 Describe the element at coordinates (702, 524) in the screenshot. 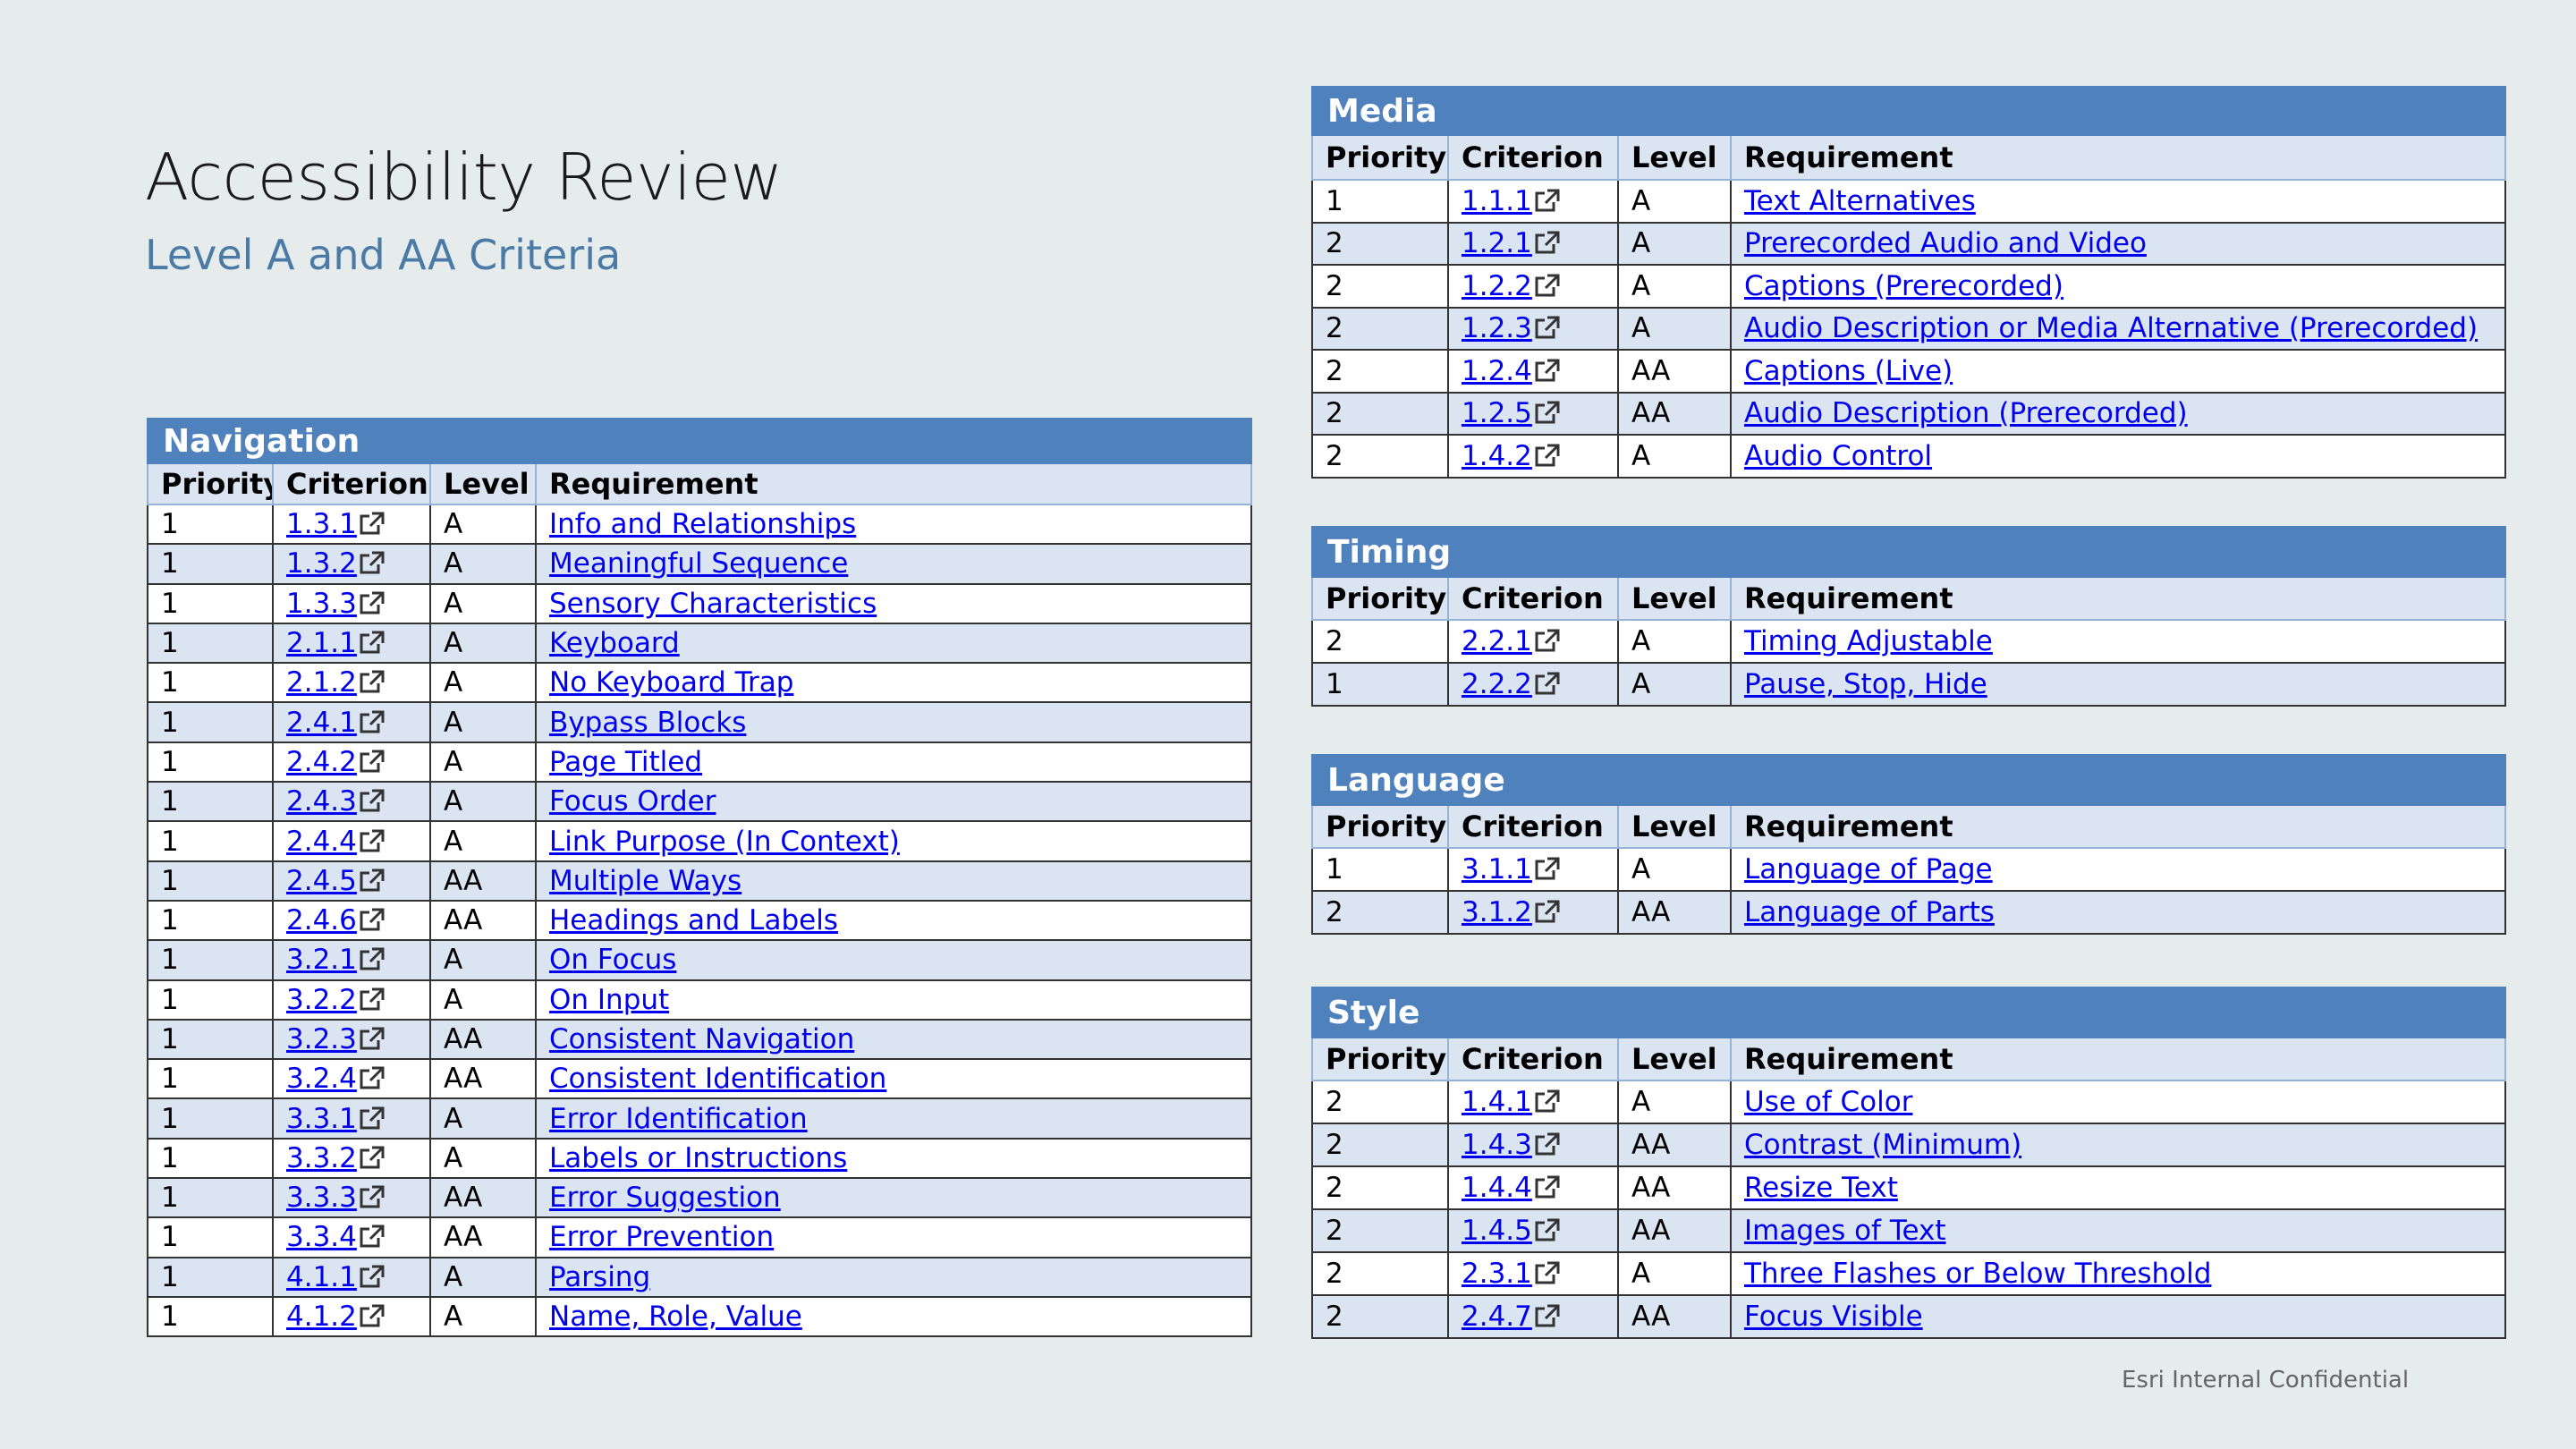

I see `requirement-link: Info and Relationships` at that location.